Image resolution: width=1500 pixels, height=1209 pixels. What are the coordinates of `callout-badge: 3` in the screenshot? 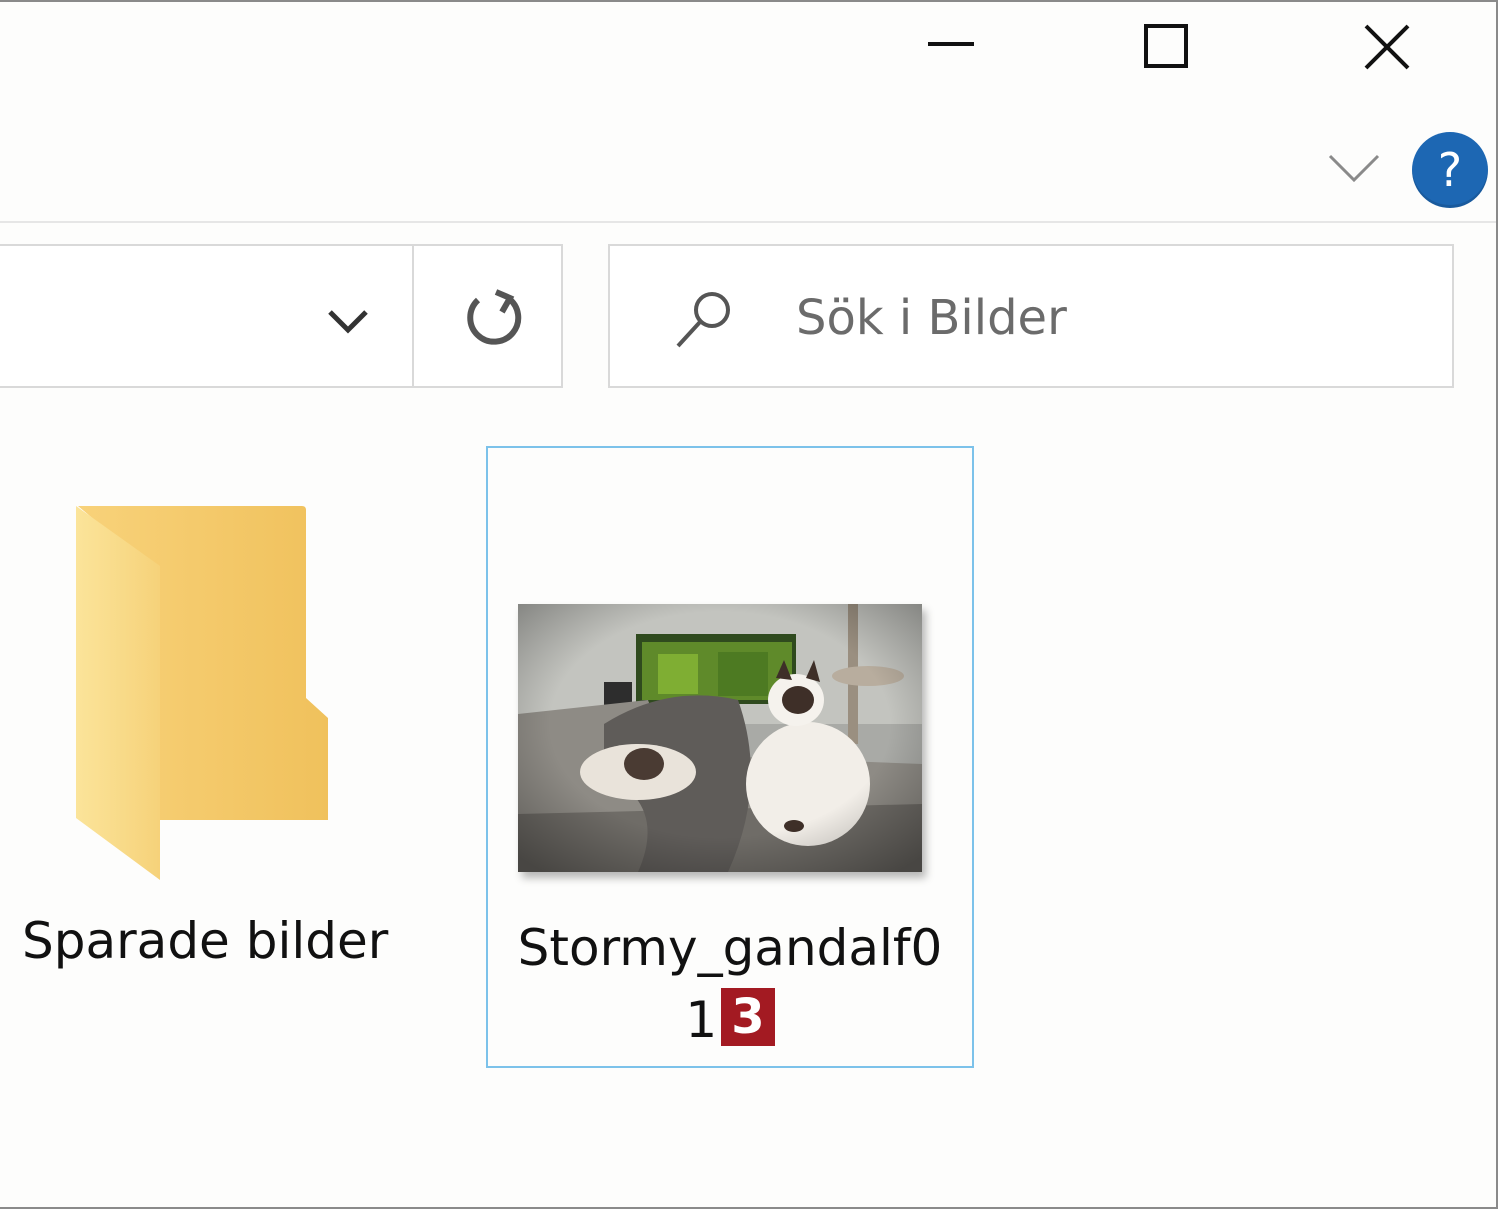 It's located at (748, 1017).